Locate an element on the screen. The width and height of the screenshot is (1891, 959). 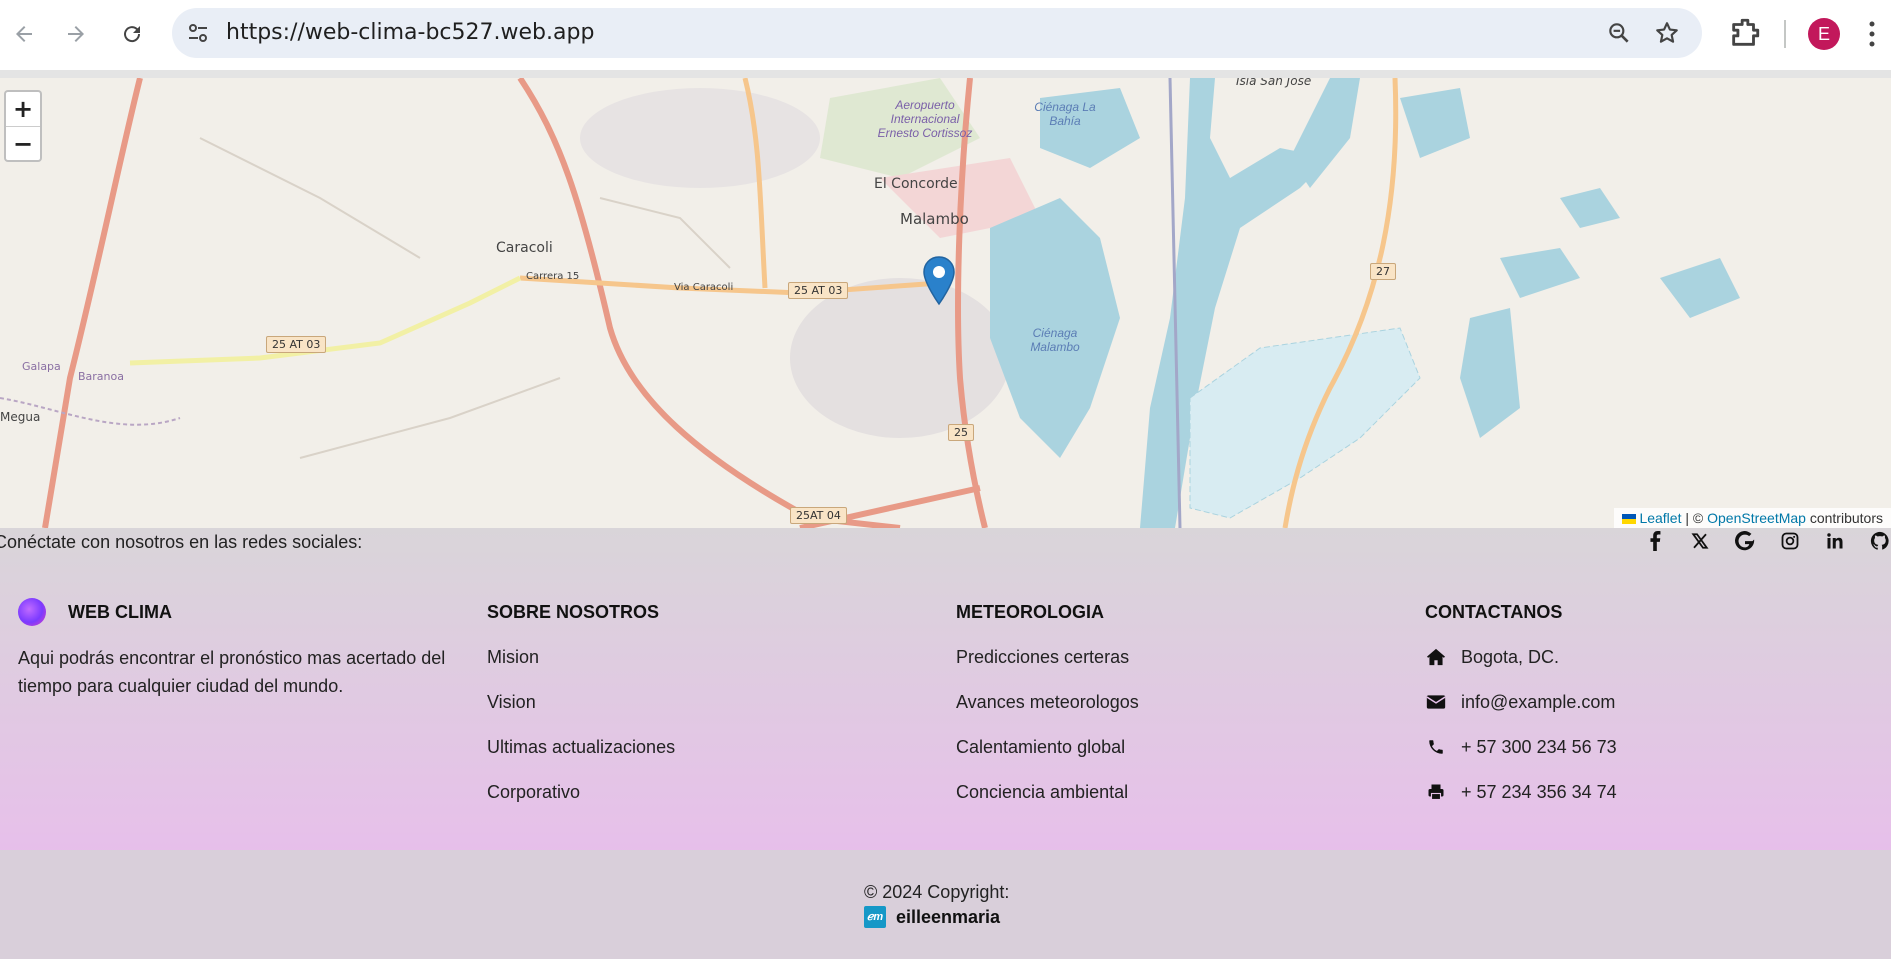
url-text: https://web-clima-bc527.web.app is located at coordinates (410, 32).